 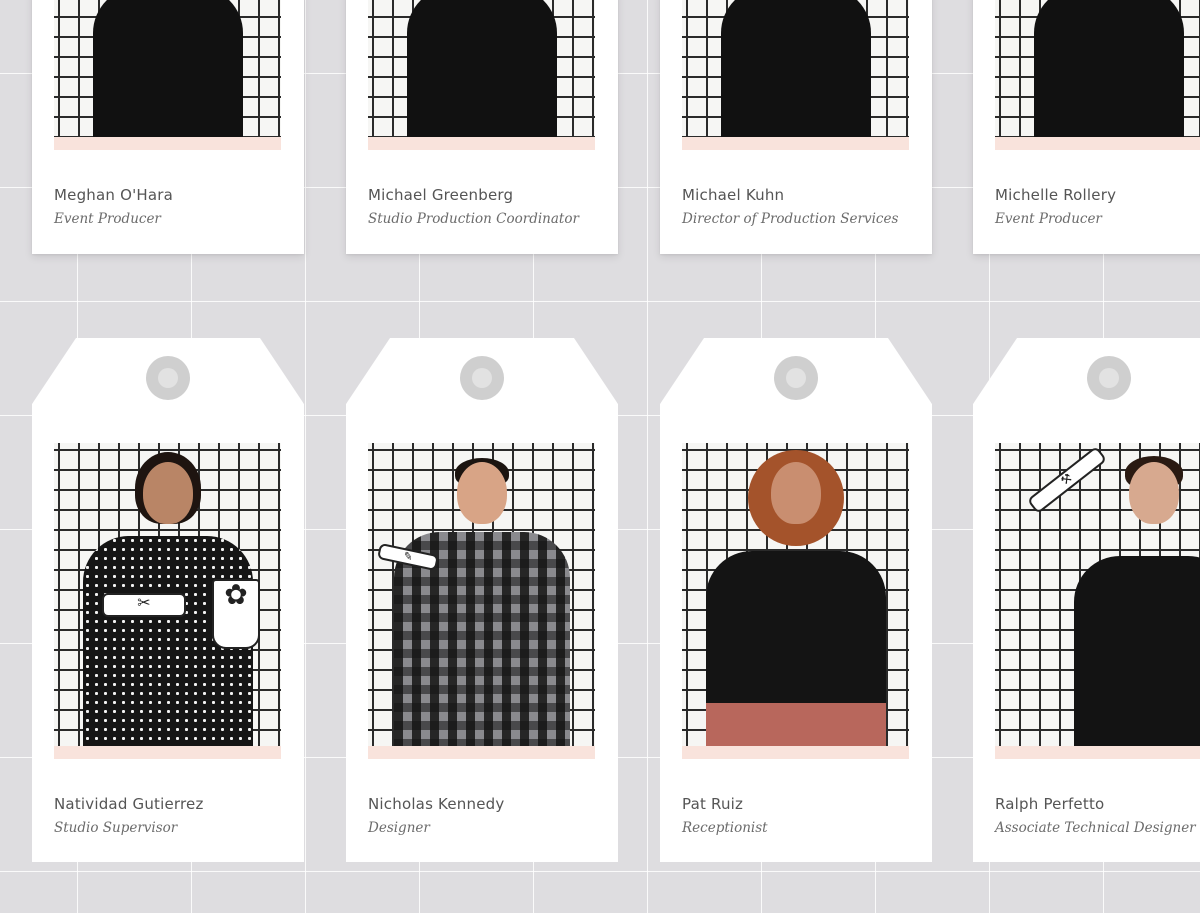 I want to click on scissors-icon: ✂, so click(x=144, y=605).